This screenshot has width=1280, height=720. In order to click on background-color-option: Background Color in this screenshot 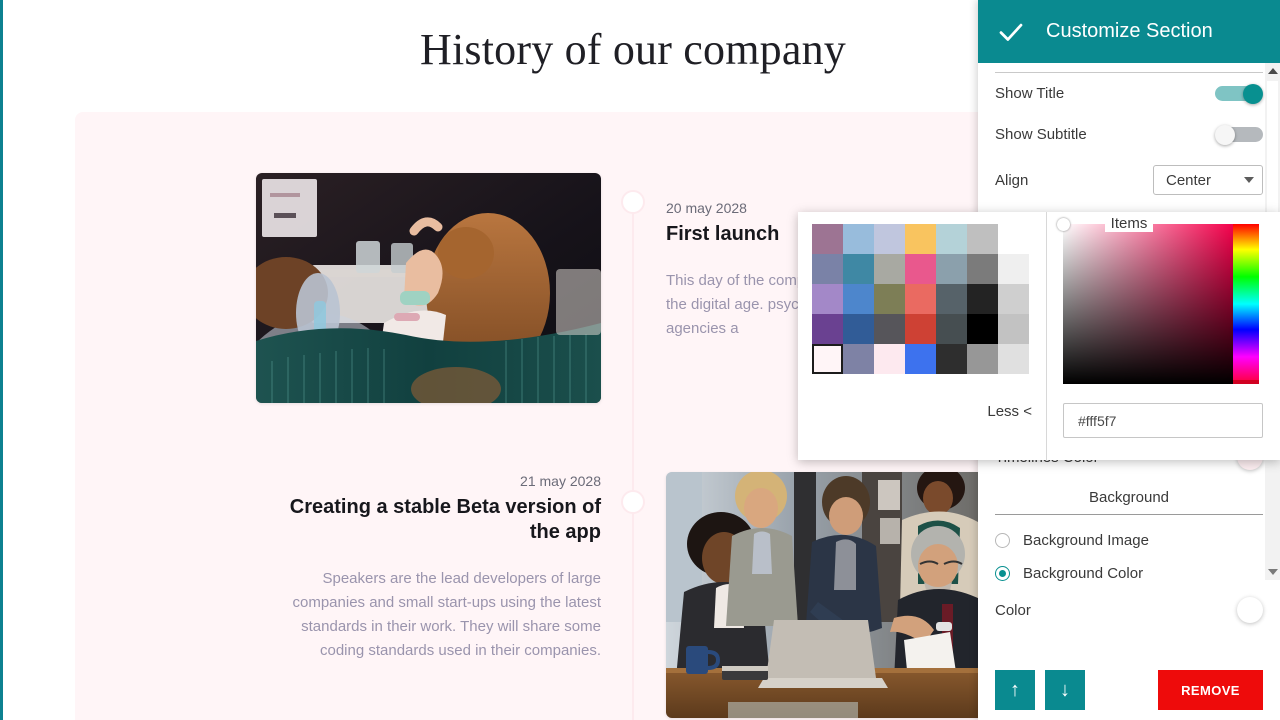, I will do `click(1129, 573)`.